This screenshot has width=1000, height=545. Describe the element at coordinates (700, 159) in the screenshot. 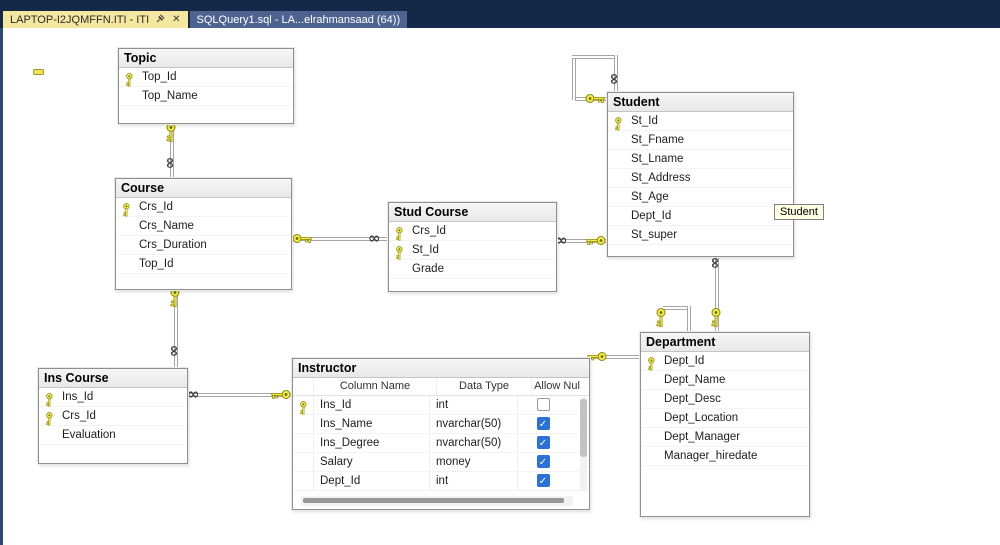

I see `column-row: St_Lname` at that location.